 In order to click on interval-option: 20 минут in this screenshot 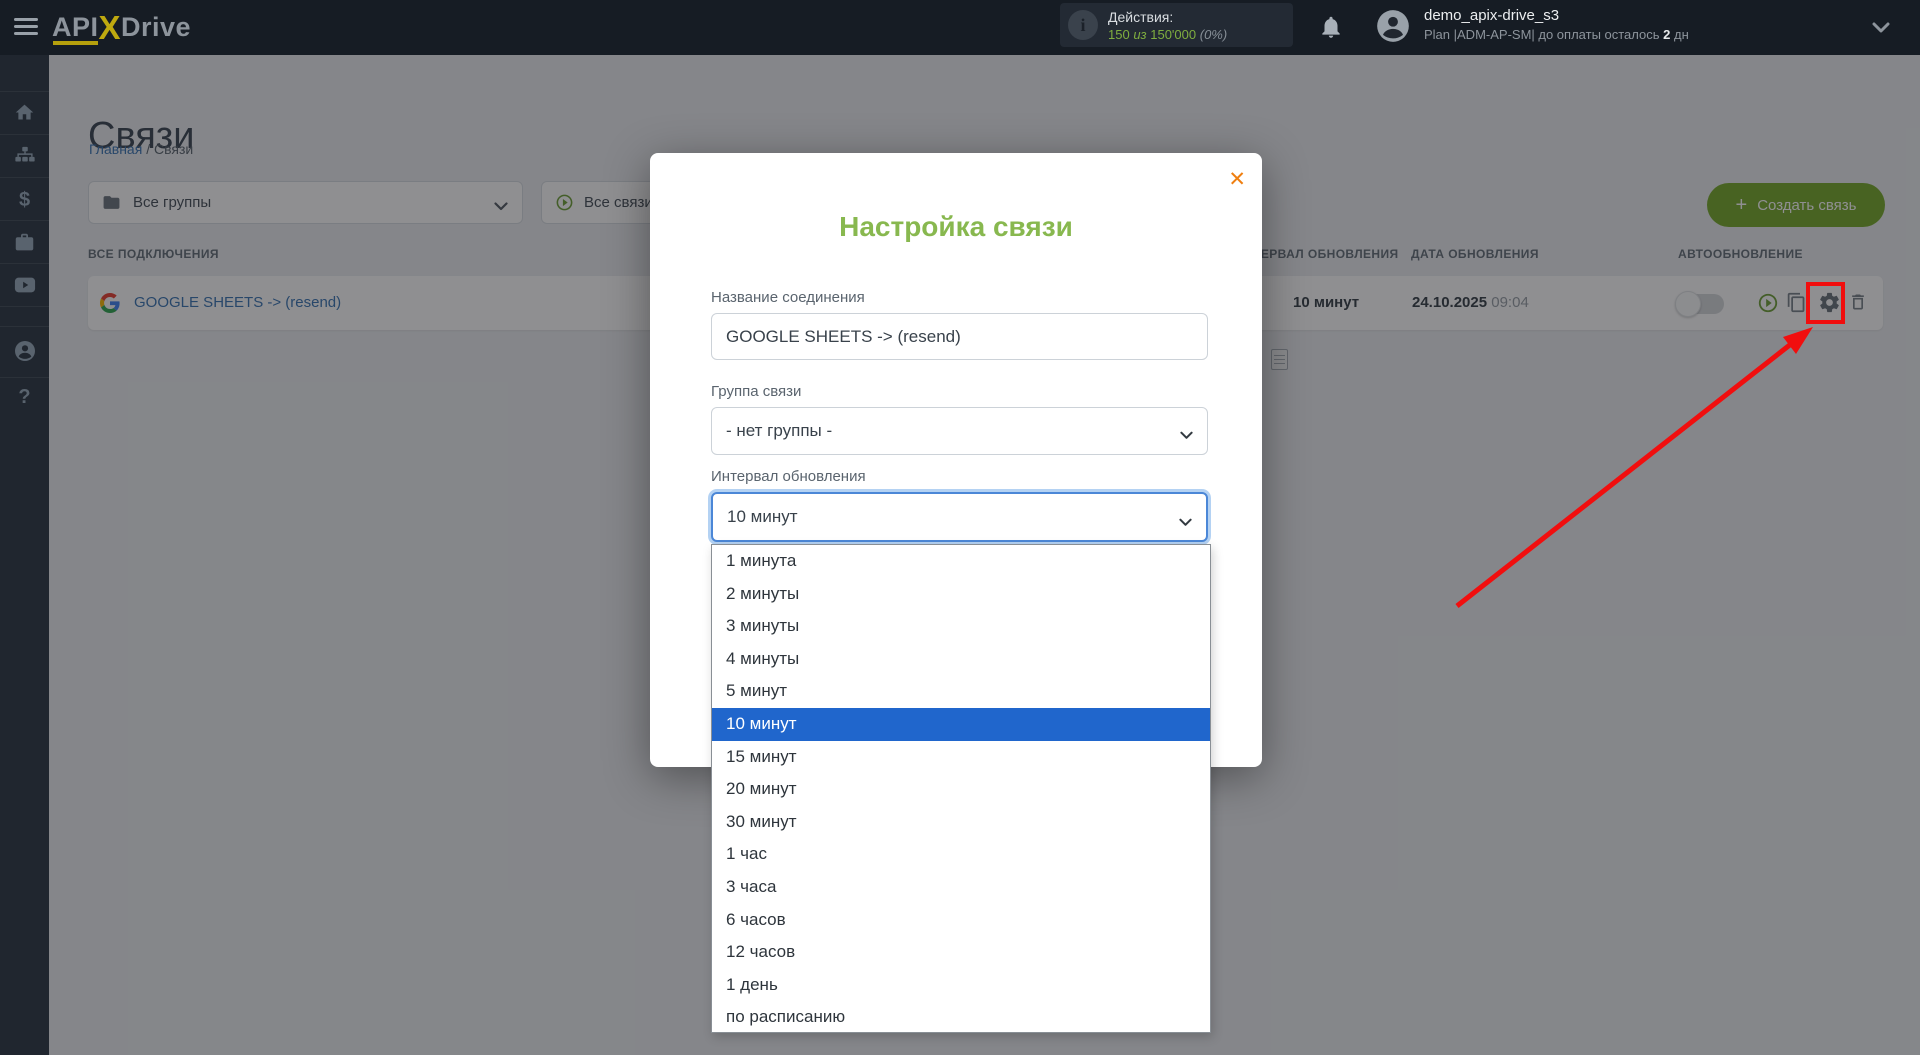, I will do `click(961, 789)`.